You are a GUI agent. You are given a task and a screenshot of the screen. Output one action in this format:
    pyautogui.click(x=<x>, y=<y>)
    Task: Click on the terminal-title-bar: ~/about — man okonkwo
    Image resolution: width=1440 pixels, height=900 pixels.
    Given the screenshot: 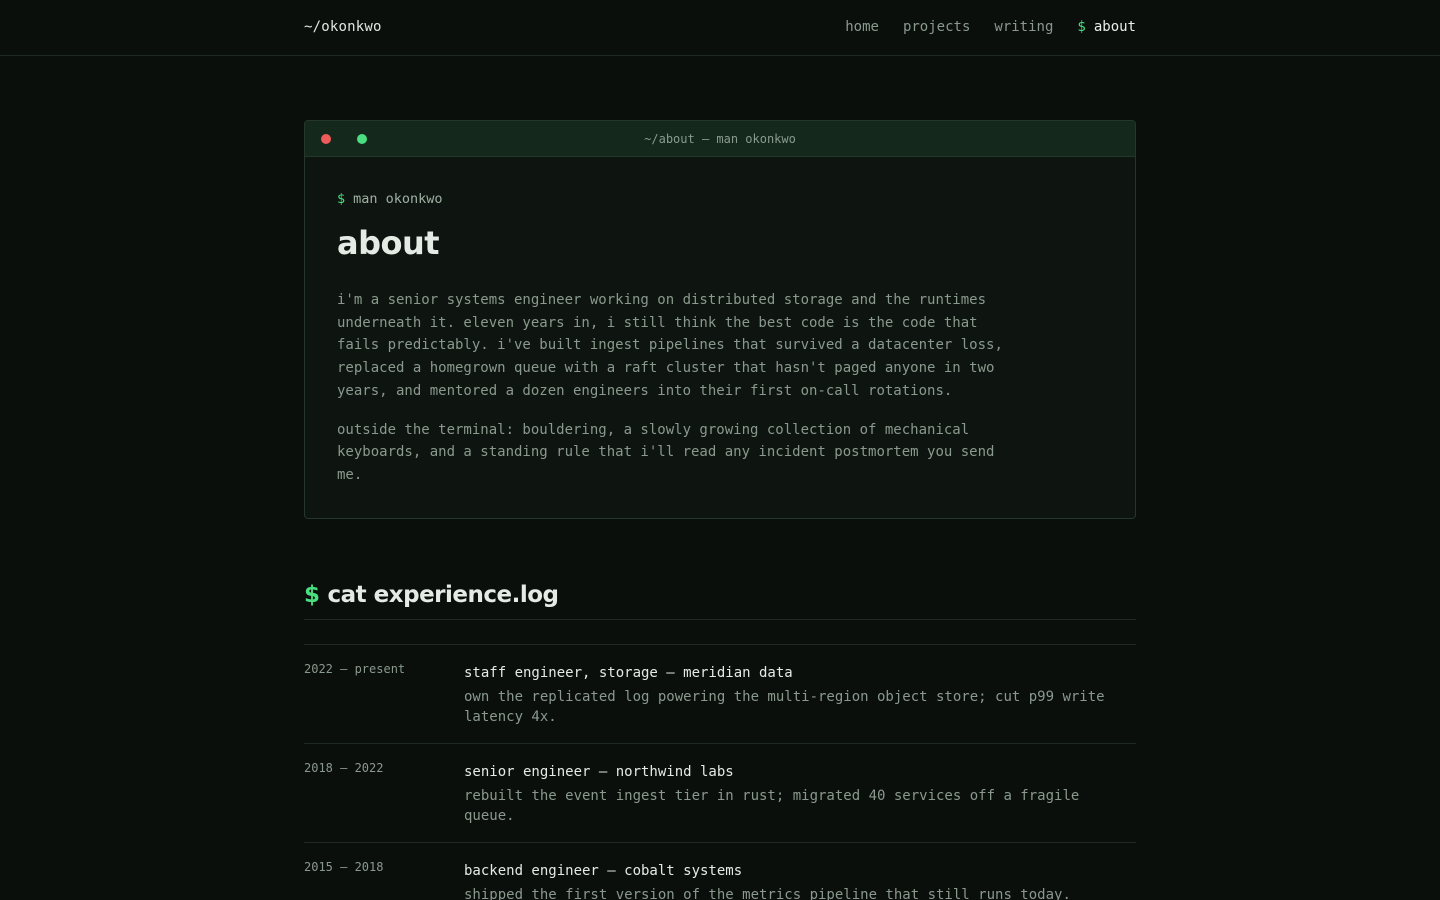 What is the action you would take?
    pyautogui.click(x=720, y=139)
    